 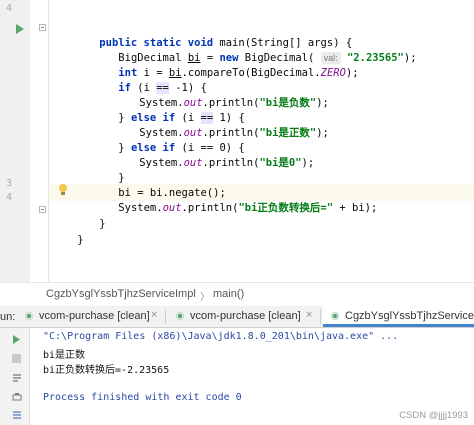 I want to click on breadcrumb-method: main(), so click(x=228, y=294).